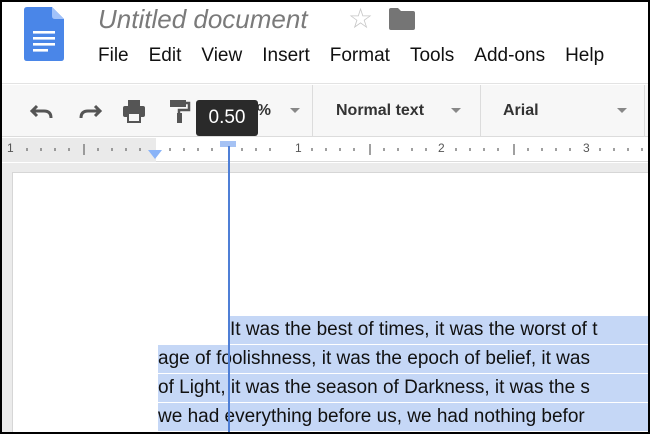 This screenshot has height=434, width=650. Describe the element at coordinates (509, 56) in the screenshot. I see `menu-add-ons: Add-ons` at that location.